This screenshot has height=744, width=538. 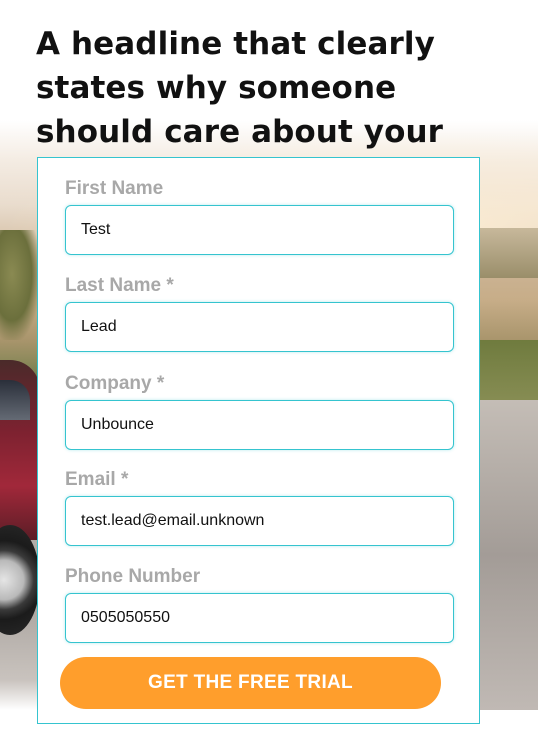 I want to click on first-name-label: First Name, so click(x=114, y=188).